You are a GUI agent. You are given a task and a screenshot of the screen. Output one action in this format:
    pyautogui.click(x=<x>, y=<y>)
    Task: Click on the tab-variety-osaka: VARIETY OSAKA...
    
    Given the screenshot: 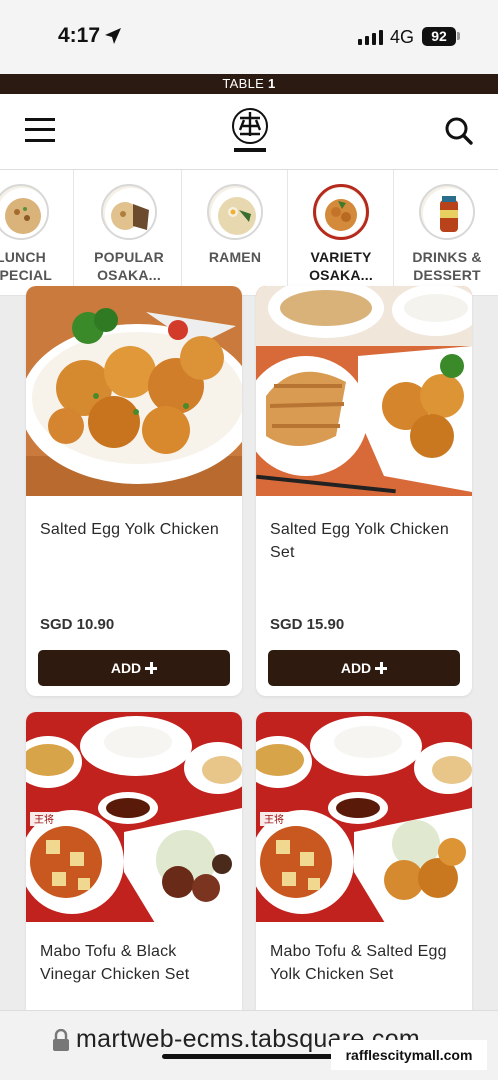 What is the action you would take?
    pyautogui.click(x=341, y=232)
    